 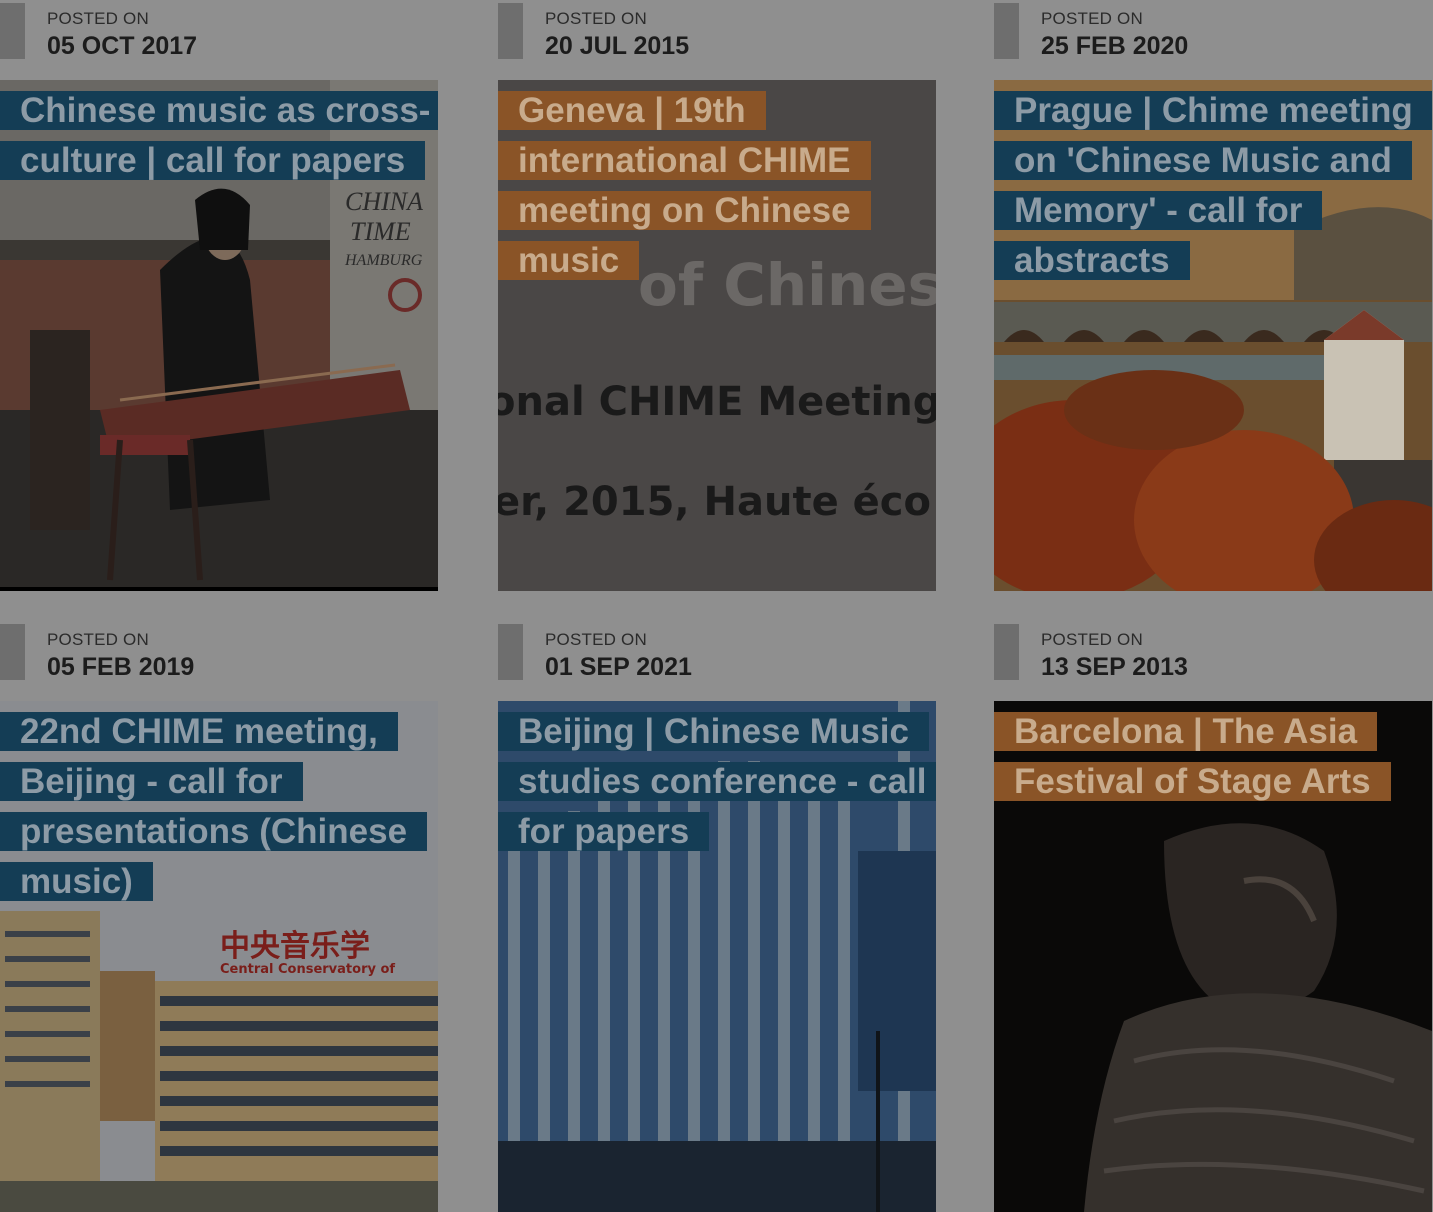 I want to click on image-sign-text: CHINA, so click(x=384, y=201).